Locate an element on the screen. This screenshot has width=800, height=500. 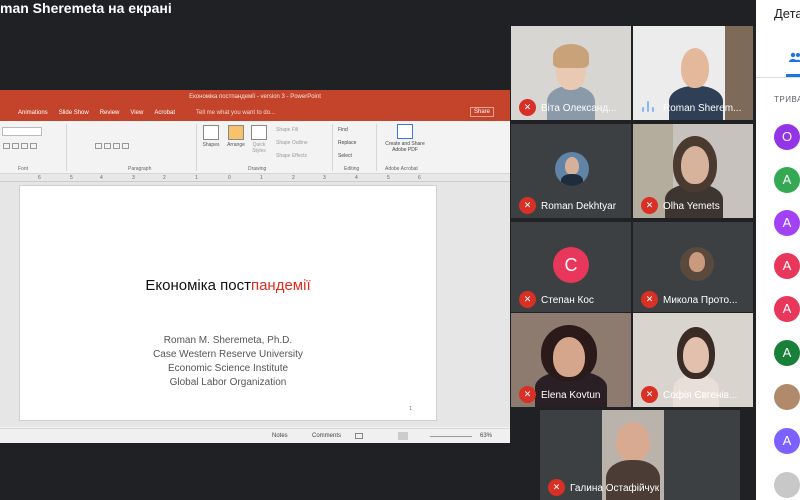
participant-name: Roman Dekhtyar is located at coordinates (579, 206).